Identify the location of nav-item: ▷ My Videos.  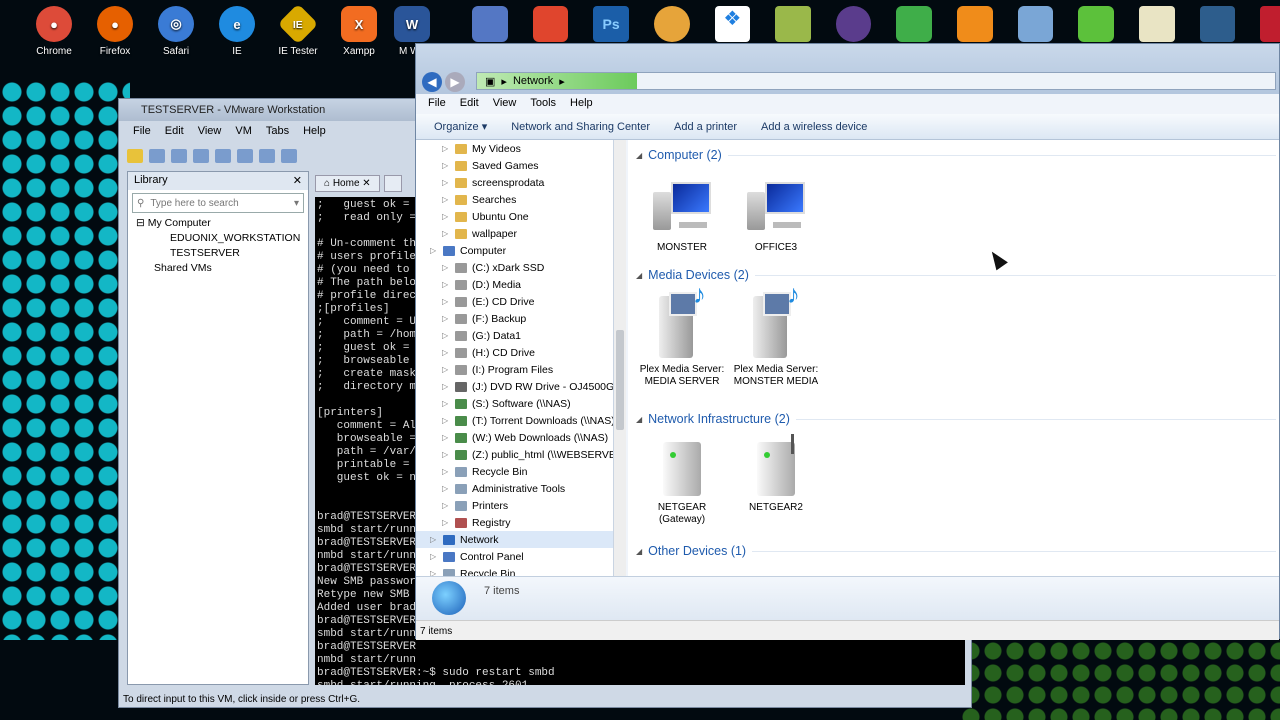
(514, 148).